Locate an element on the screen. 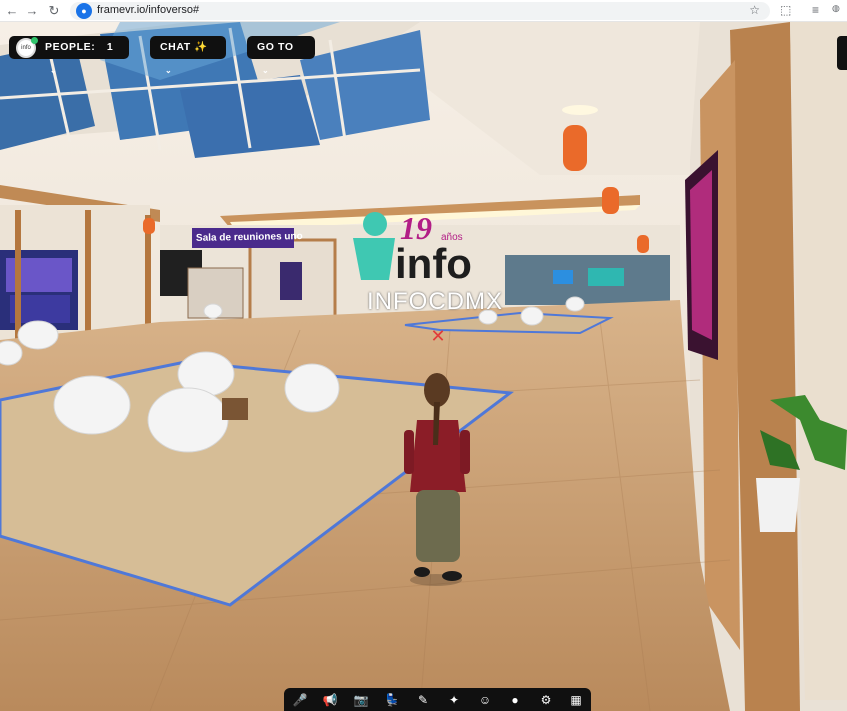 Image resolution: width=847 pixels, height=711 pixels. seat-icon: 💺 is located at coordinates (392, 700).